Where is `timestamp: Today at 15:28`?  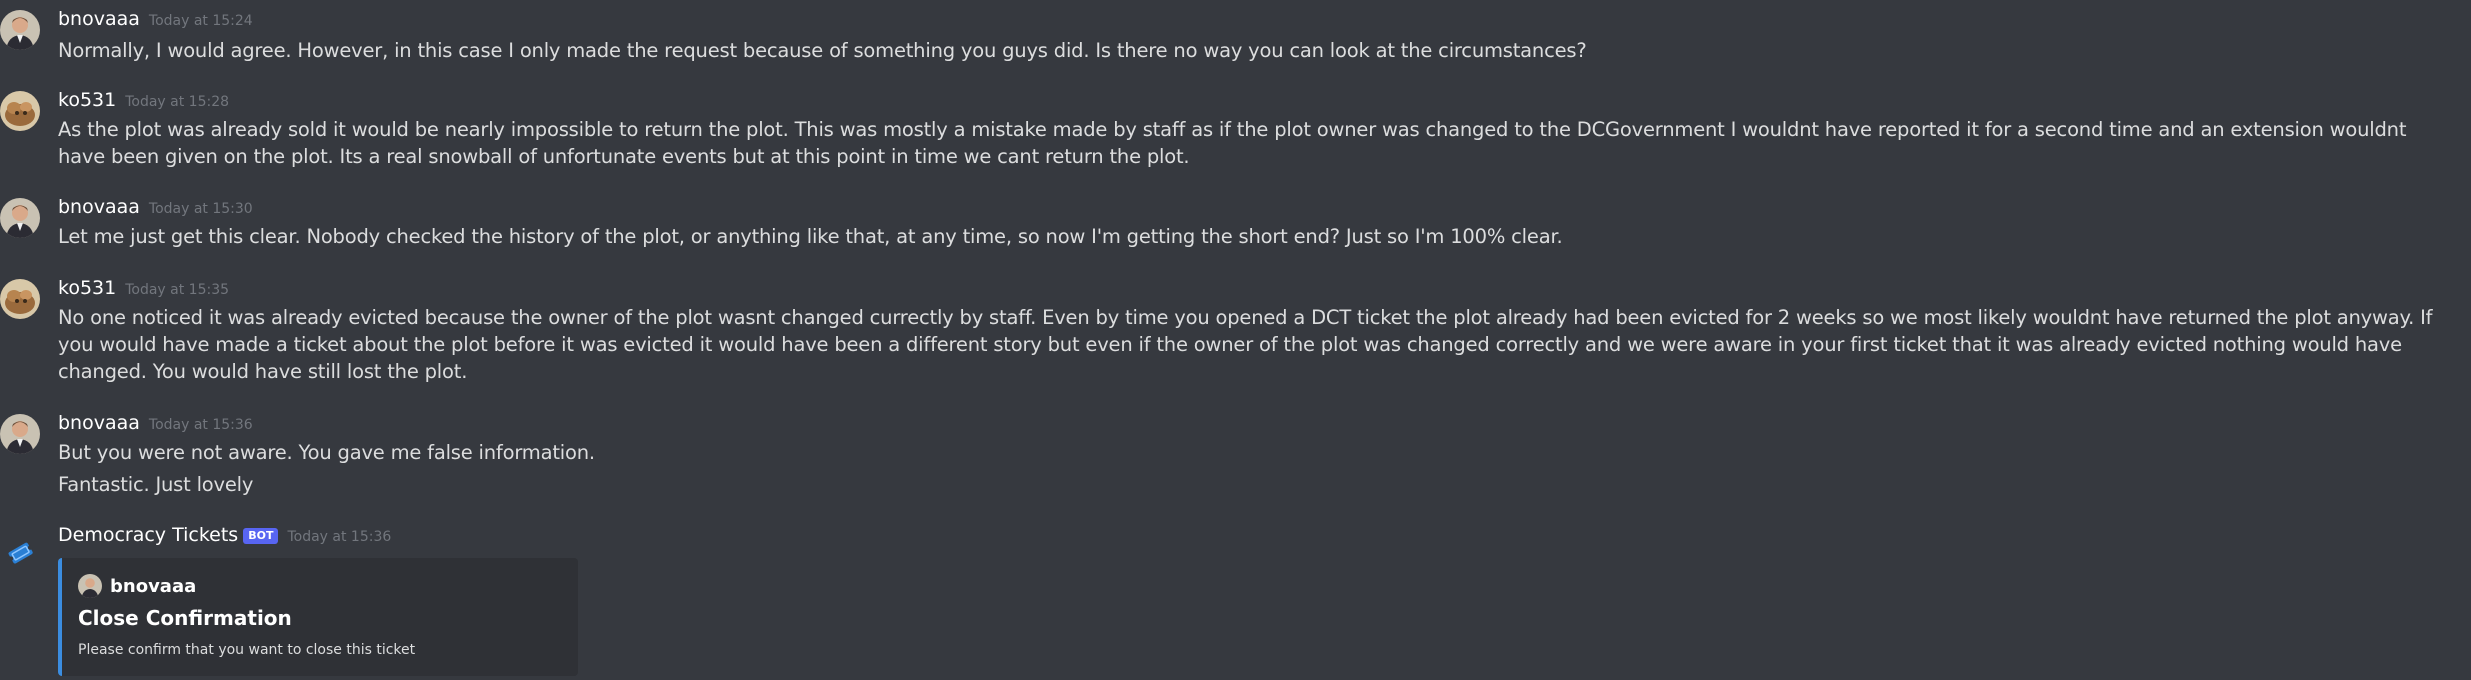
timestamp: Today at 15:28 is located at coordinates (177, 102).